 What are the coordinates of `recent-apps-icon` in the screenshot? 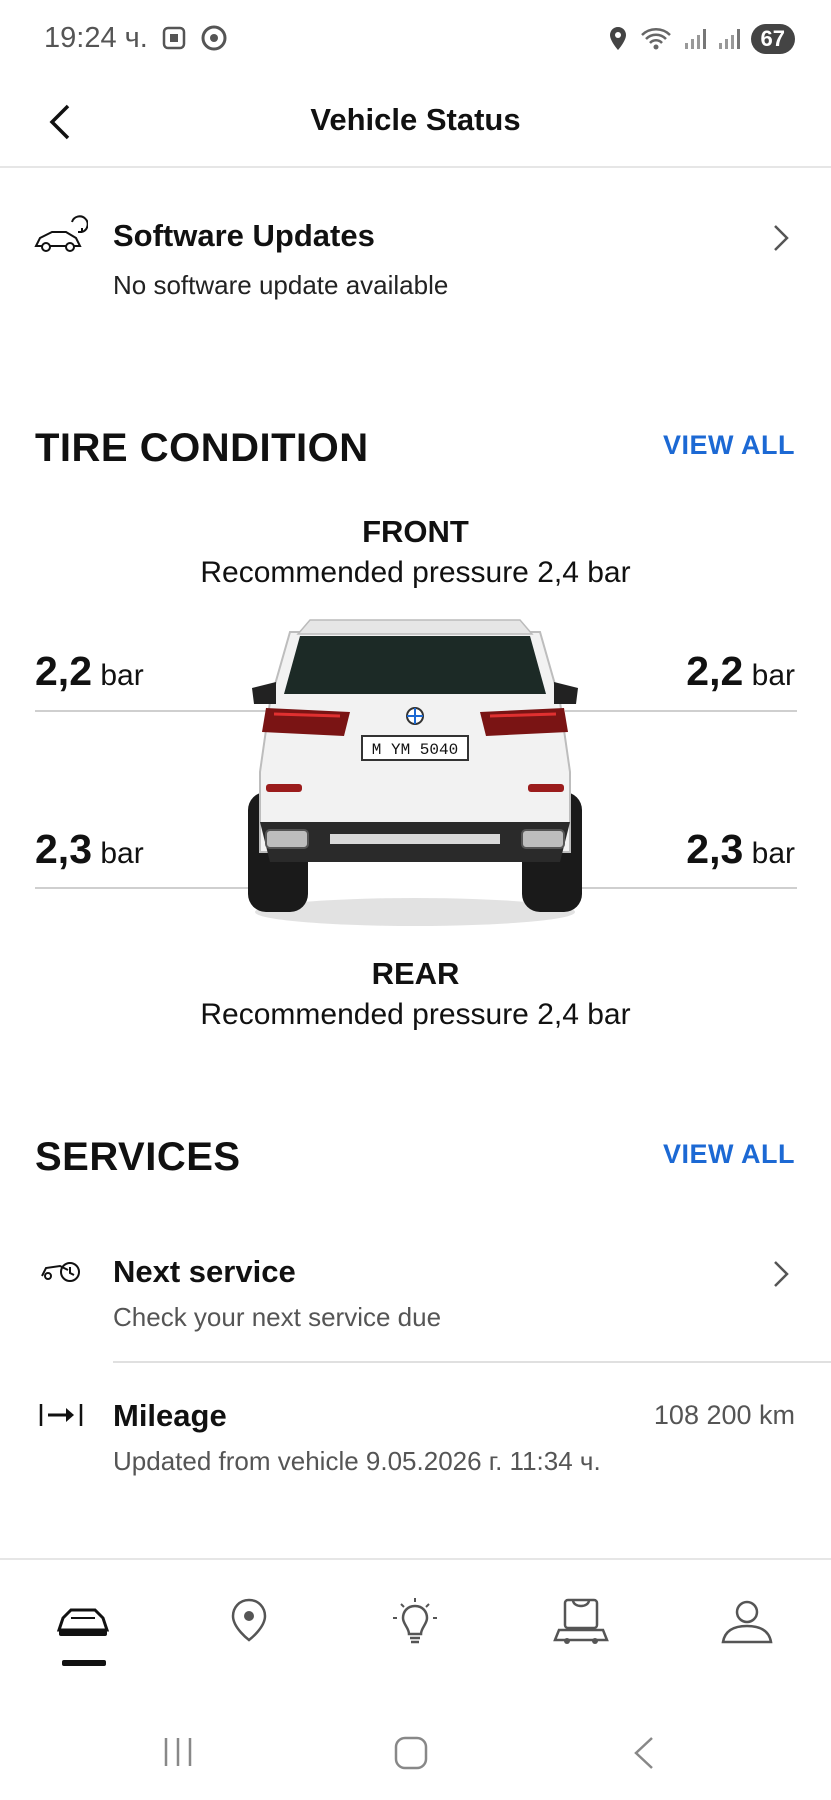 It's located at (178, 1752).